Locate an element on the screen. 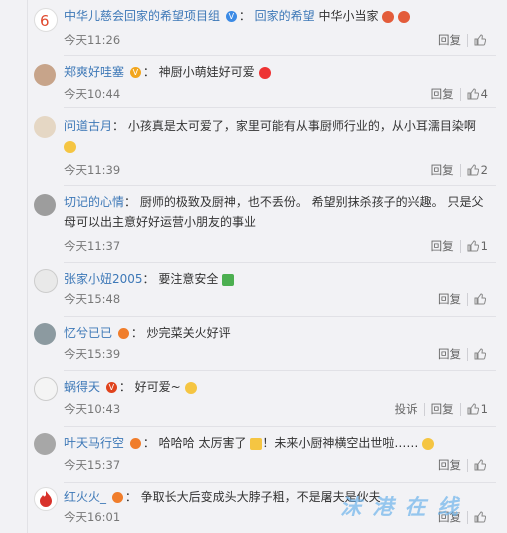  report-button: 投诉 is located at coordinates (406, 409).